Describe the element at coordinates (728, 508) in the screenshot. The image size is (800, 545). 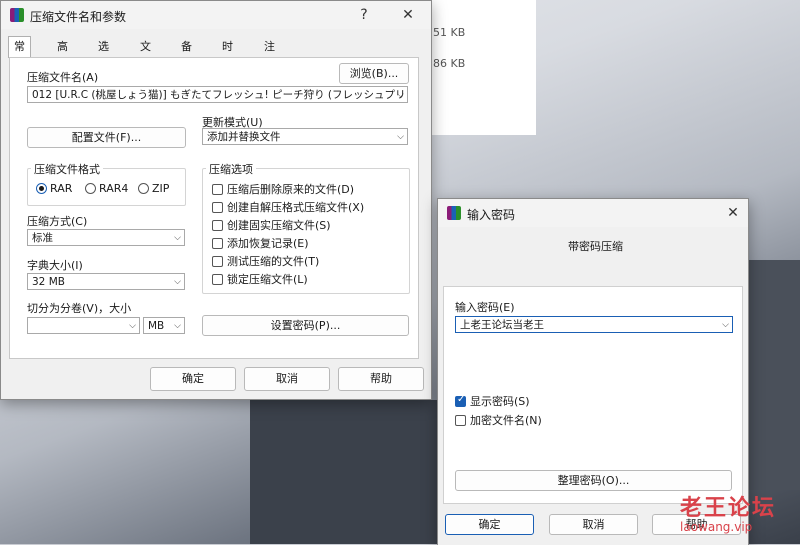
I see `watermark-title: 老王论坛` at that location.